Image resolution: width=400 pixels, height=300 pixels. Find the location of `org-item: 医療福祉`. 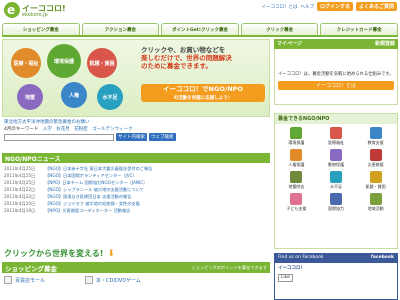

org-item: 医療福祉 is located at coordinates (336, 136).